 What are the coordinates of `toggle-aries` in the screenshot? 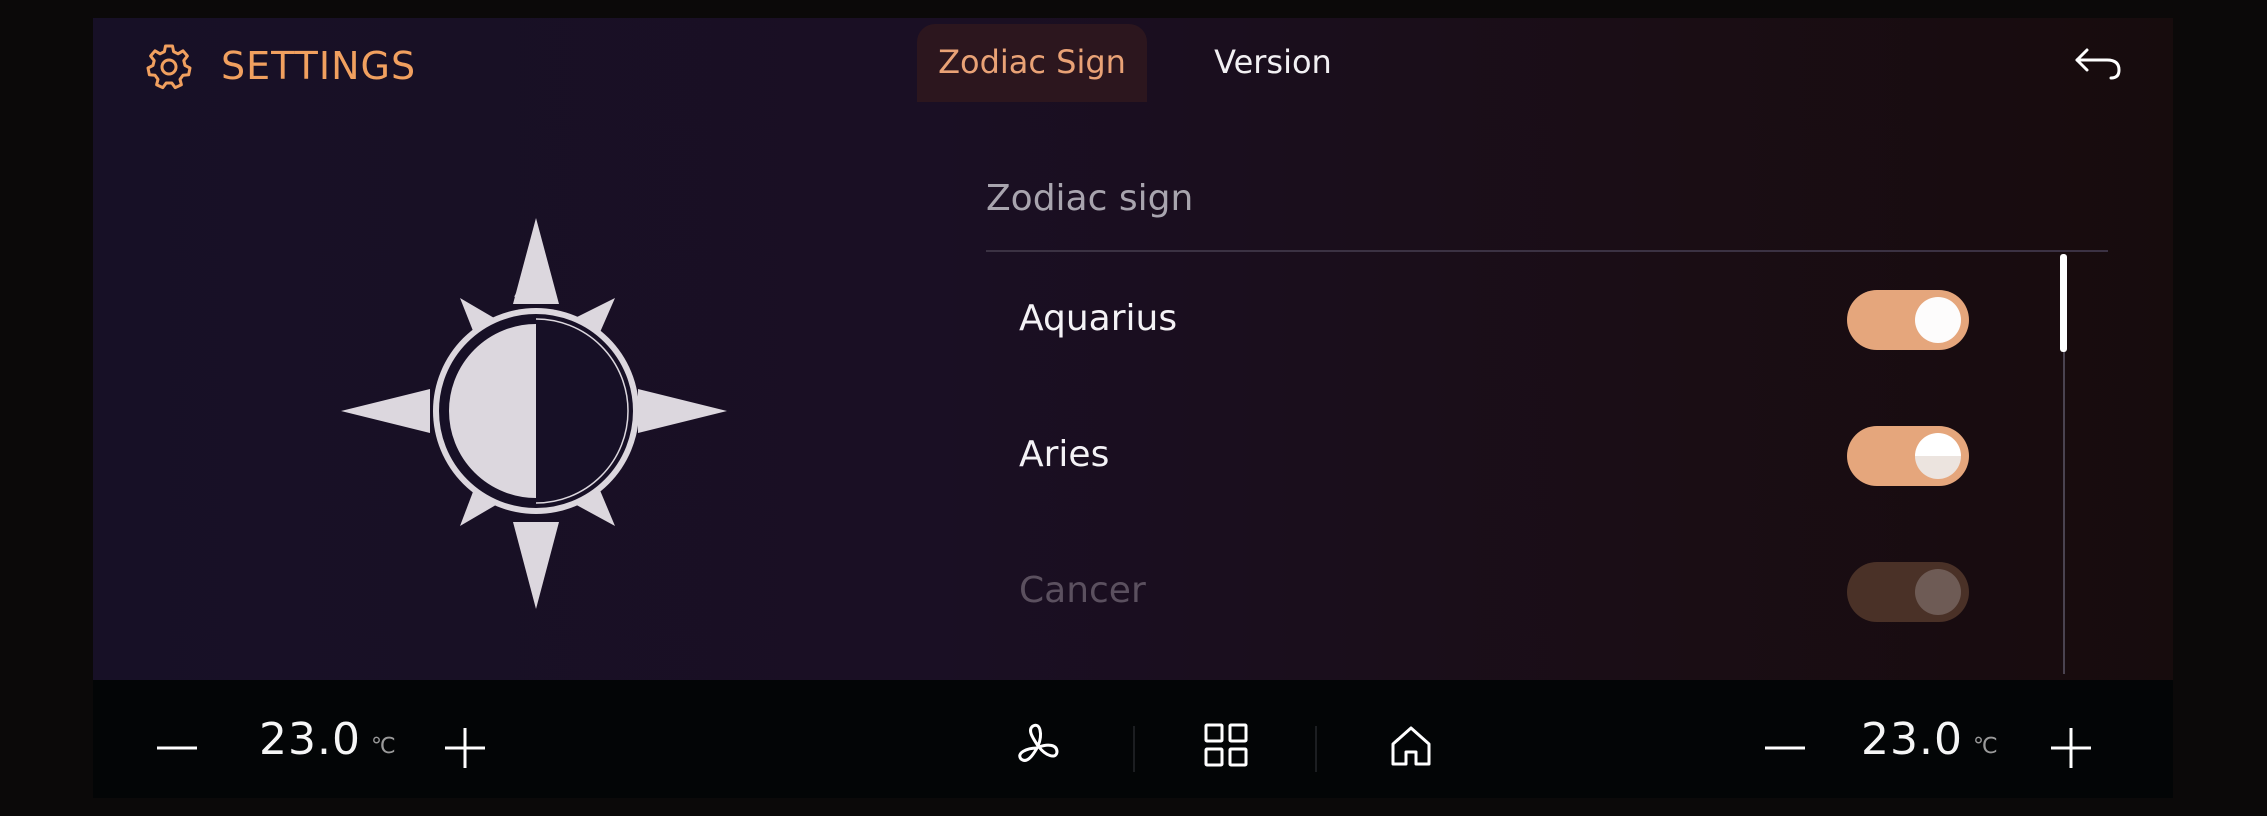 It's located at (1908, 456).